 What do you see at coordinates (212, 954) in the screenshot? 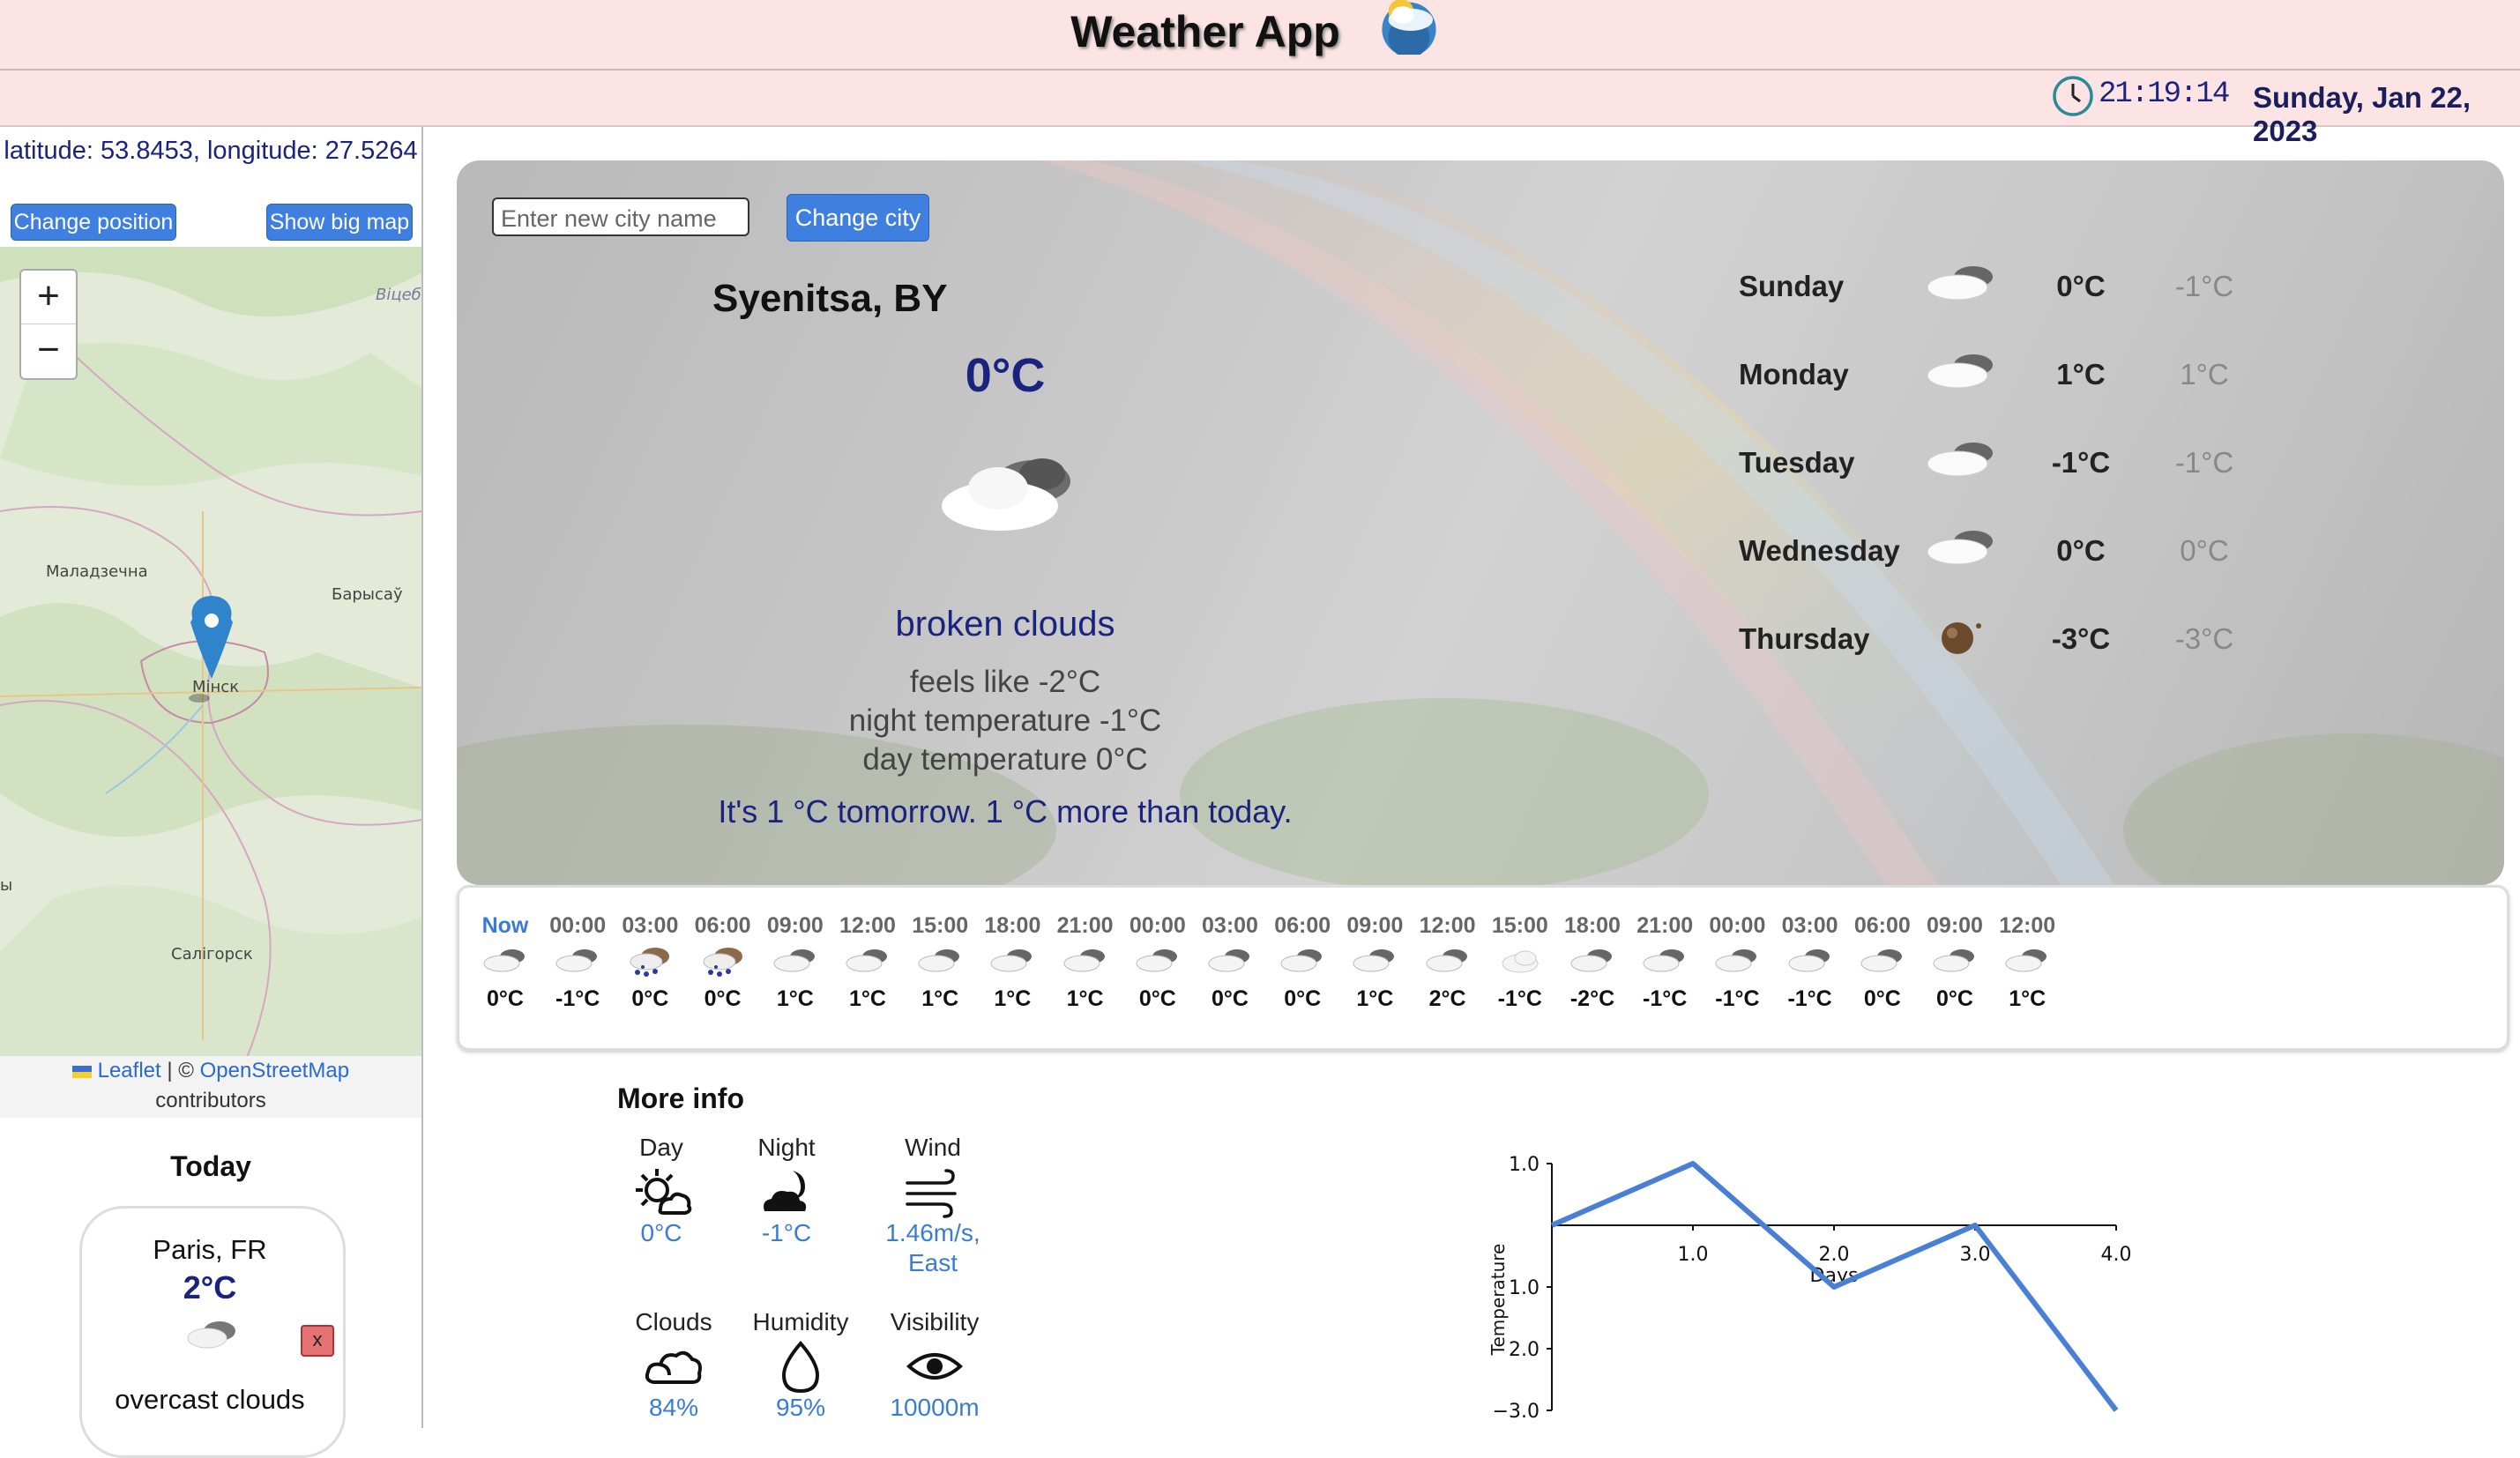
I see `map-label-salihorsk: Салігорск` at bounding box center [212, 954].